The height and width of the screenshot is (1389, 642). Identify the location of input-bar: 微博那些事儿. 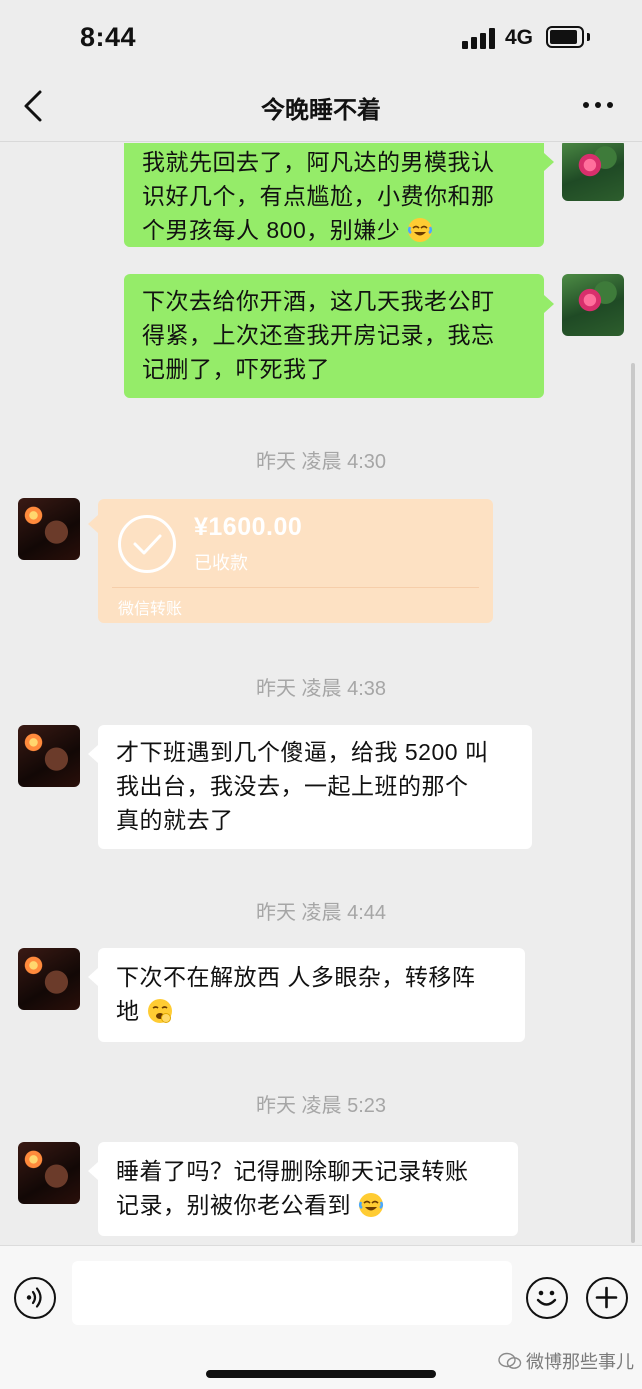
(321, 1317).